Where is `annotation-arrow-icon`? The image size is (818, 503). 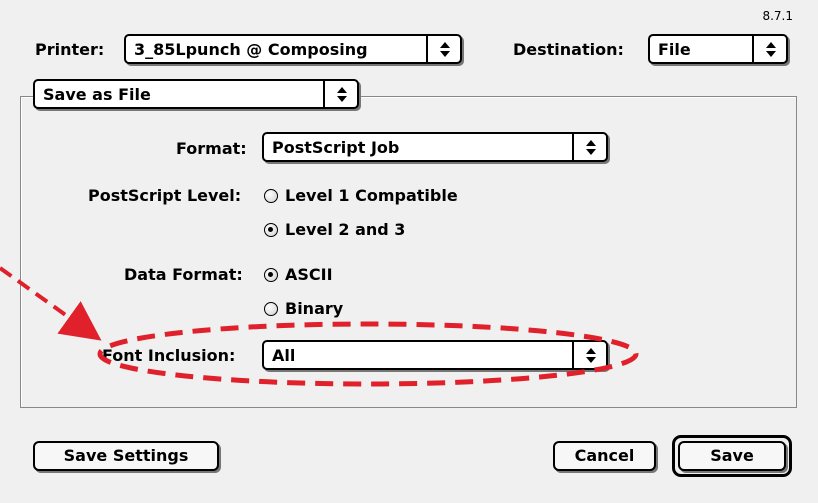 annotation-arrow-icon is located at coordinates (51, 303).